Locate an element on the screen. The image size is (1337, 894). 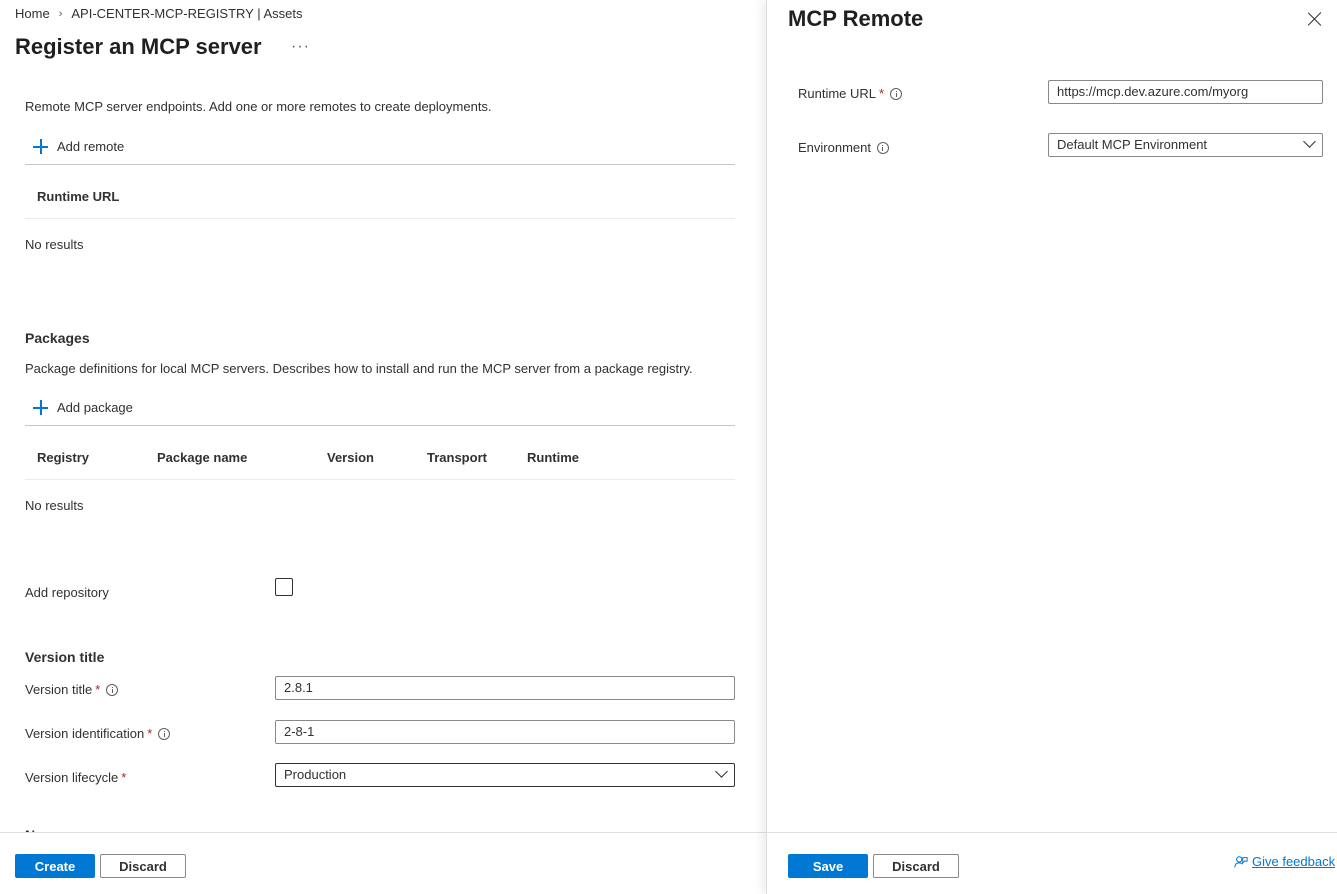
add-remote-label: Add remote is located at coordinates (91, 146).